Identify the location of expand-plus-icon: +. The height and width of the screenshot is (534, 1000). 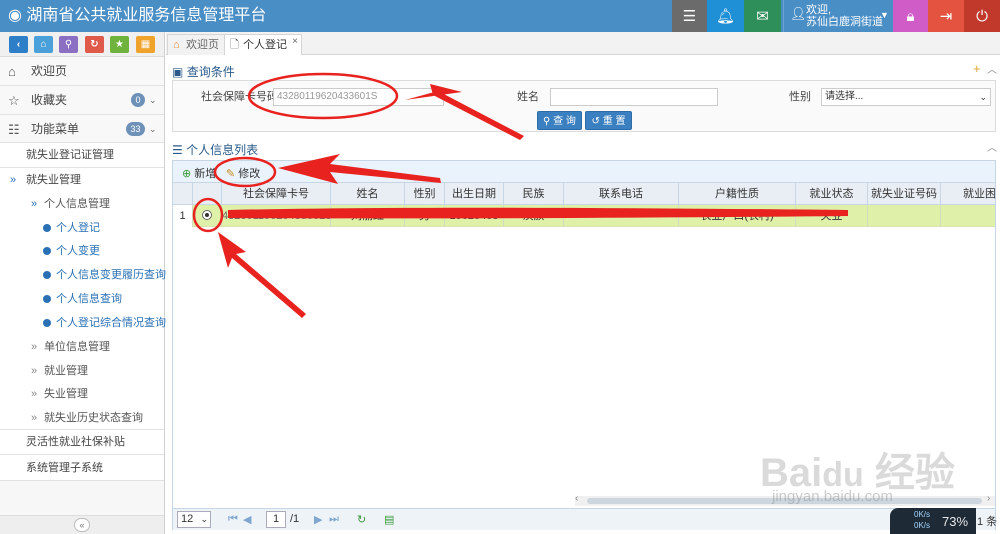
(977, 68).